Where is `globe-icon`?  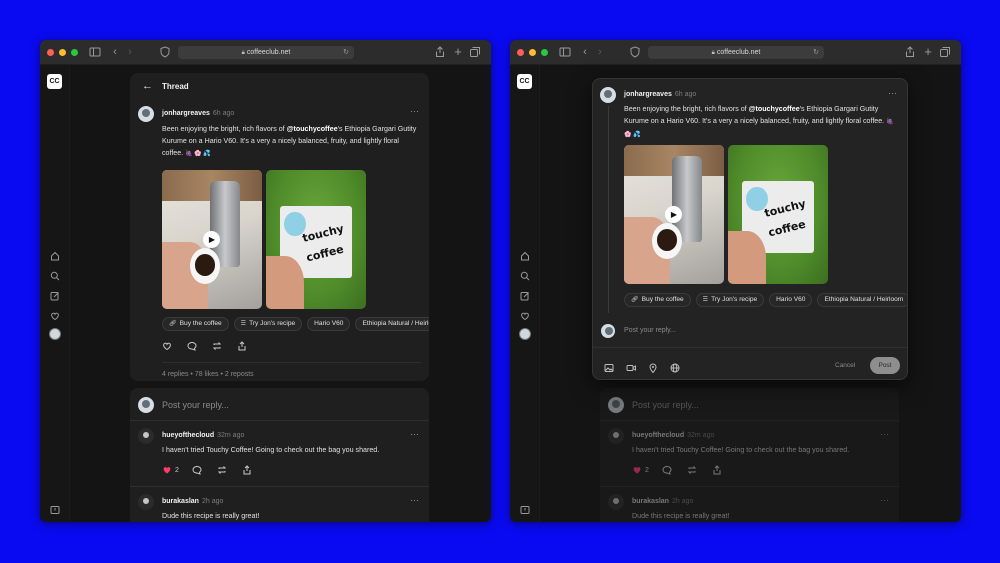 globe-icon is located at coordinates (675, 366).